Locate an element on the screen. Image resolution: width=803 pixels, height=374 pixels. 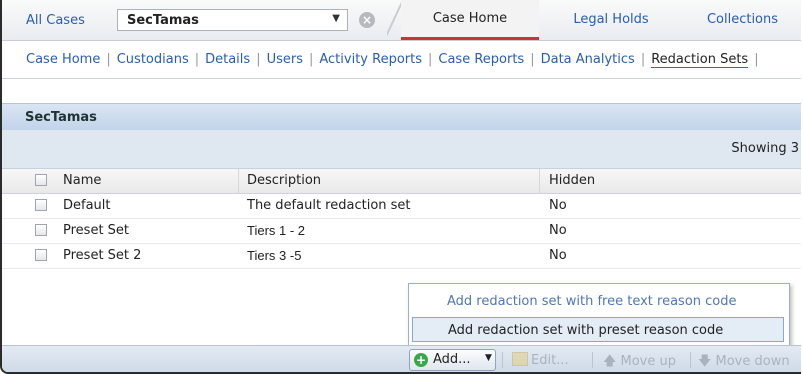
subnav-details: Details is located at coordinates (227, 59).